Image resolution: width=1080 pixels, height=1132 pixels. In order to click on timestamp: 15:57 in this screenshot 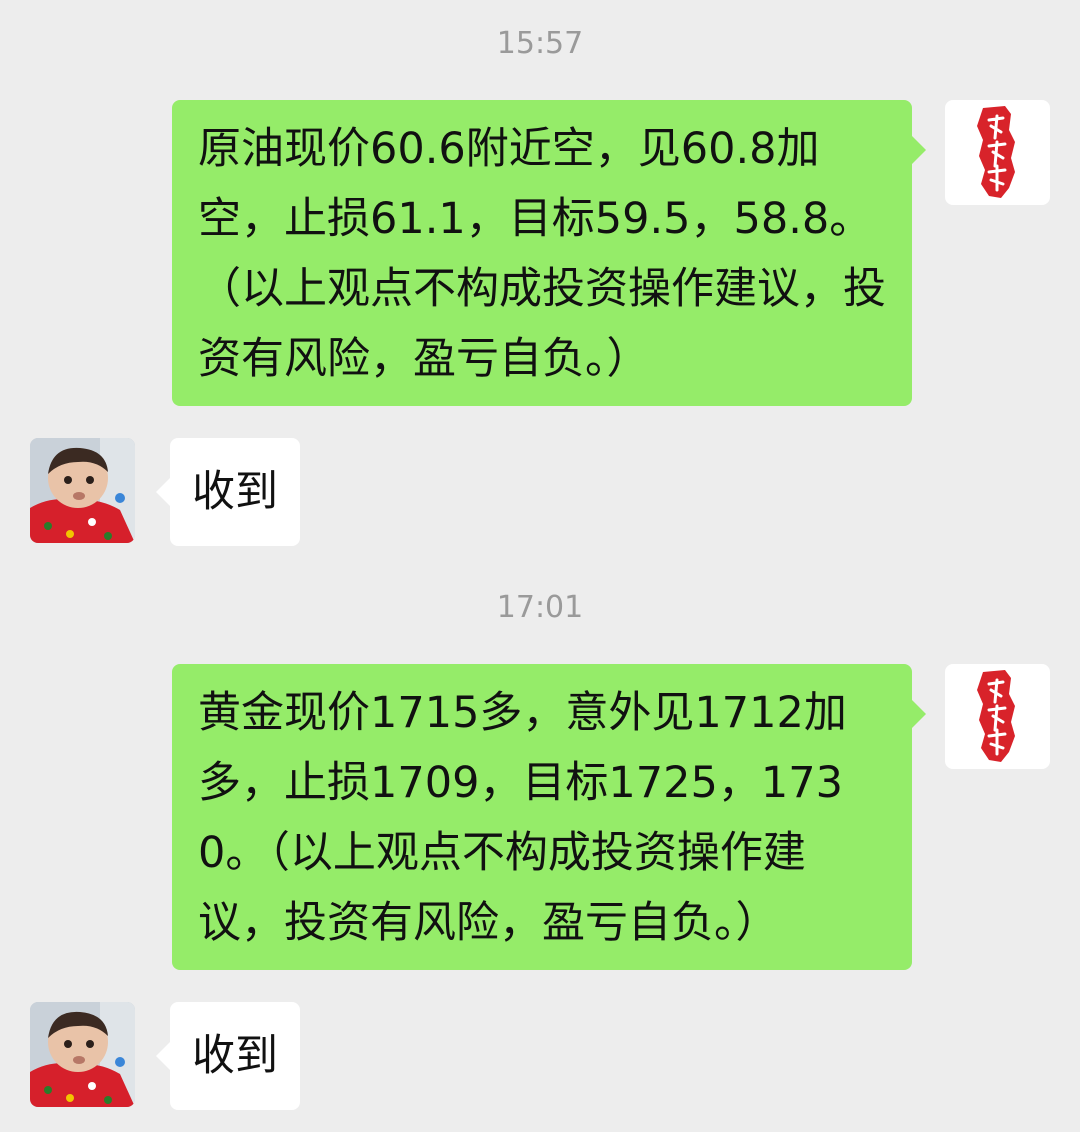, I will do `click(540, 43)`.